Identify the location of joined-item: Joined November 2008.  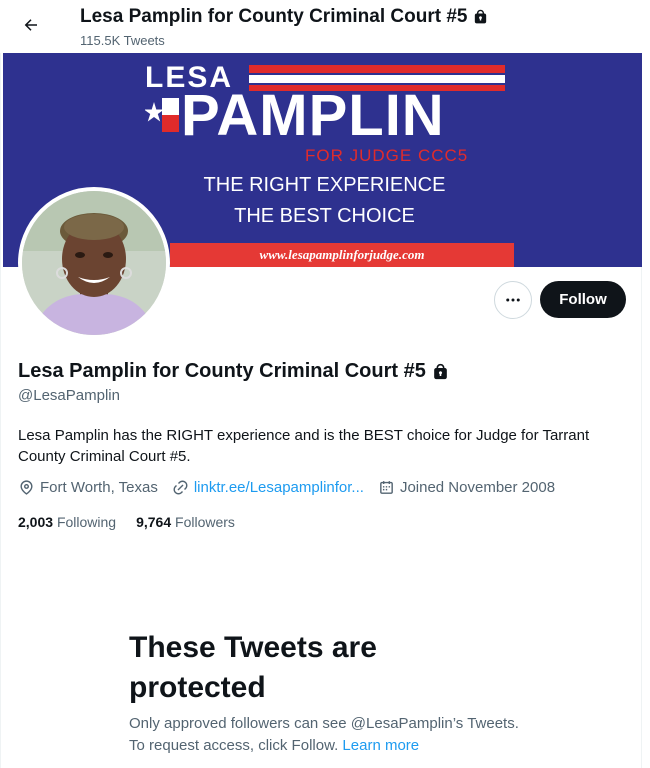
(466, 487).